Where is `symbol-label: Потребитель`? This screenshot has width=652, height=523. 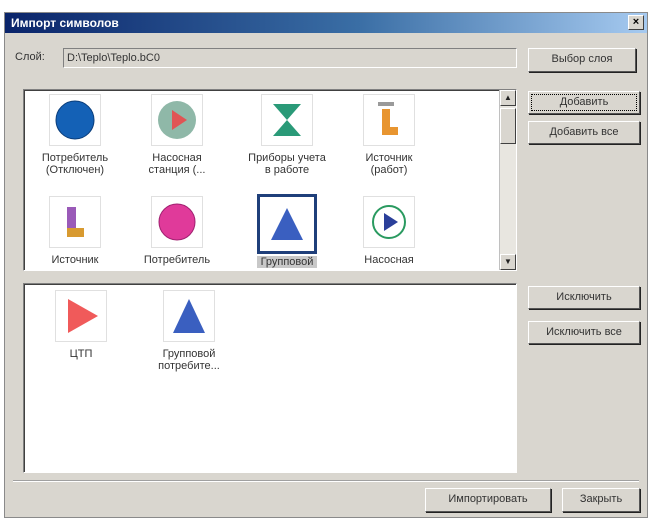 symbol-label: Потребитель is located at coordinates (177, 260).